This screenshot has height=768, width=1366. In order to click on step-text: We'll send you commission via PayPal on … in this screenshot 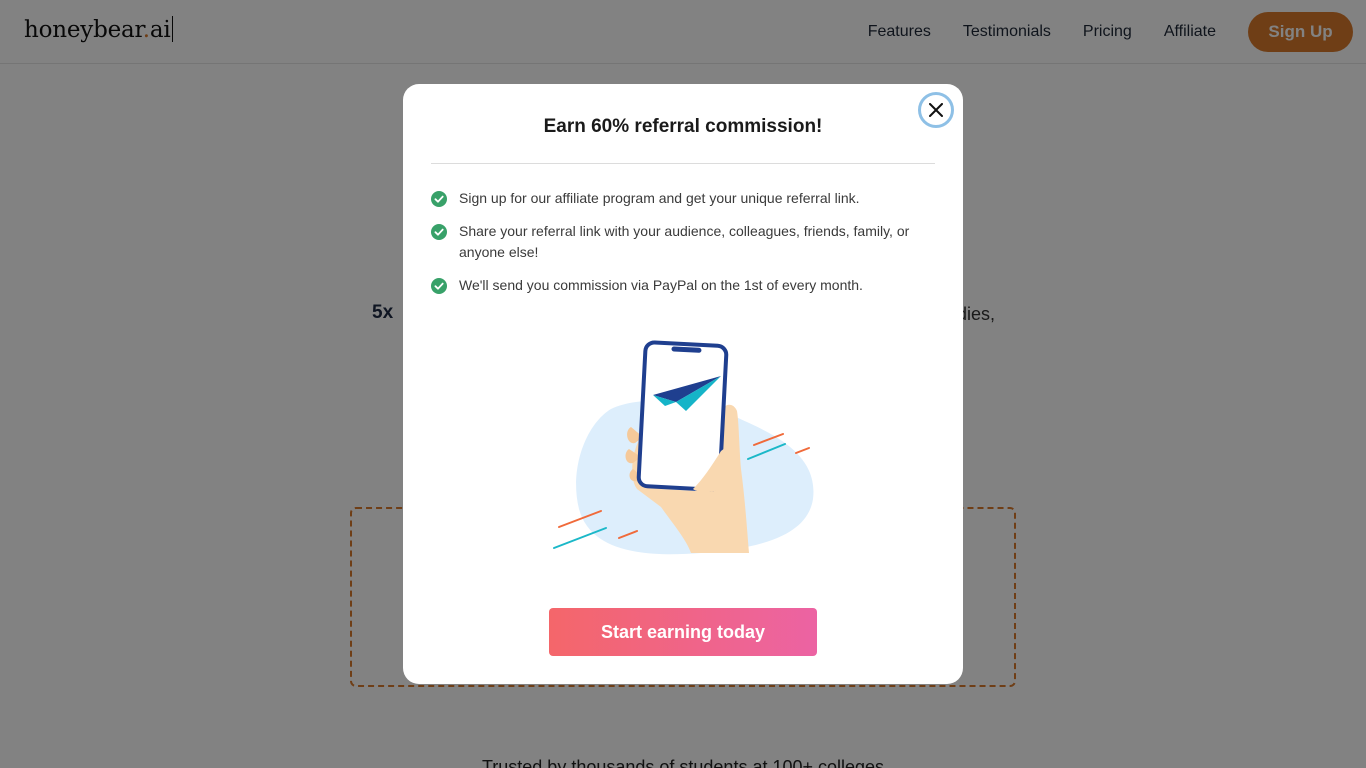, I will do `click(661, 285)`.